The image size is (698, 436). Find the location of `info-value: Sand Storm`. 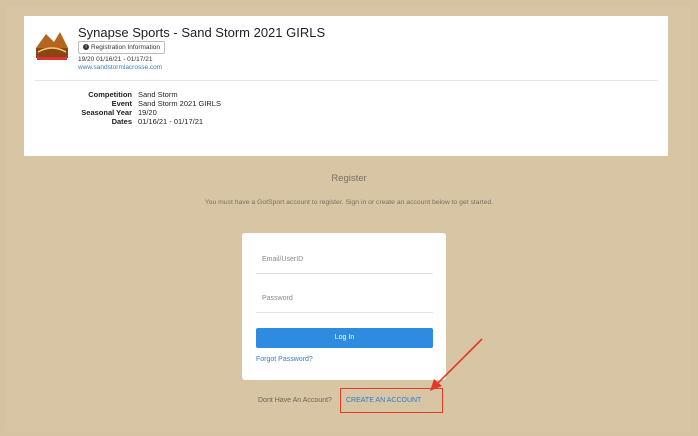

info-value: Sand Storm is located at coordinates (158, 94).